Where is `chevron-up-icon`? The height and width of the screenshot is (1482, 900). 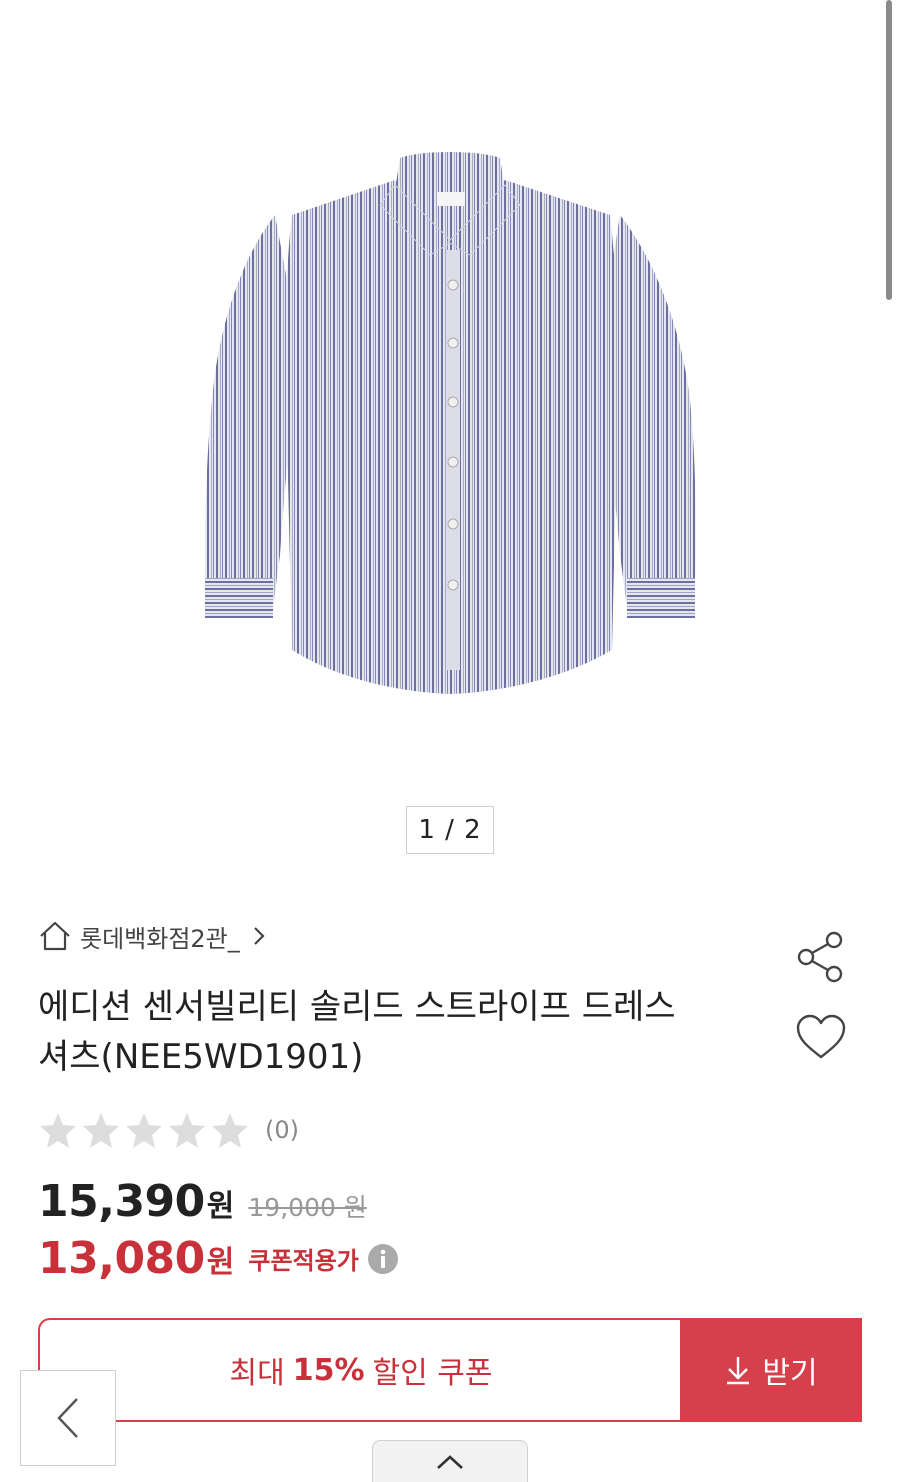 chevron-up-icon is located at coordinates (450, 1461).